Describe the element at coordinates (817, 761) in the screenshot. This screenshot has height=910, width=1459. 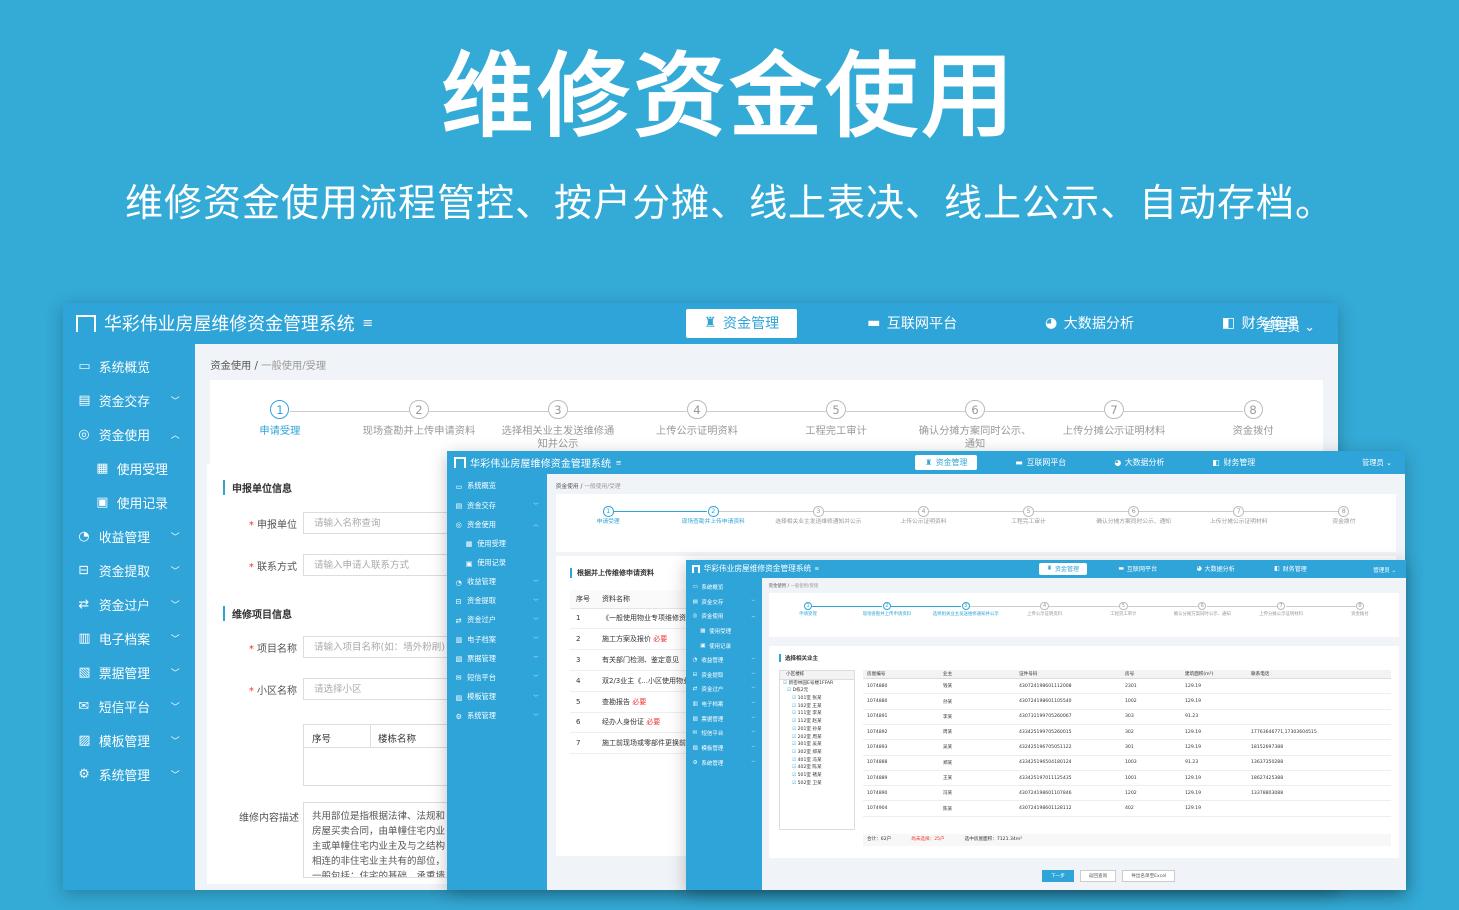
I see `tree-node: ☑ 401室 冯某` at that location.